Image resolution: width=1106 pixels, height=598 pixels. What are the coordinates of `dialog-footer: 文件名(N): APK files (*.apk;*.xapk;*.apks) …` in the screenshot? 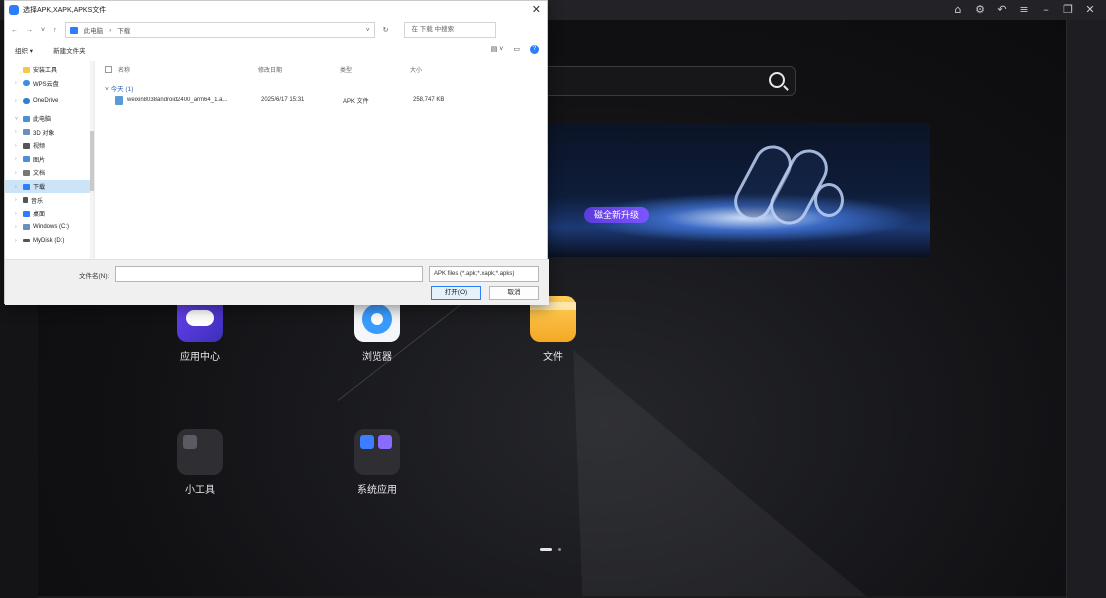 It's located at (277, 282).